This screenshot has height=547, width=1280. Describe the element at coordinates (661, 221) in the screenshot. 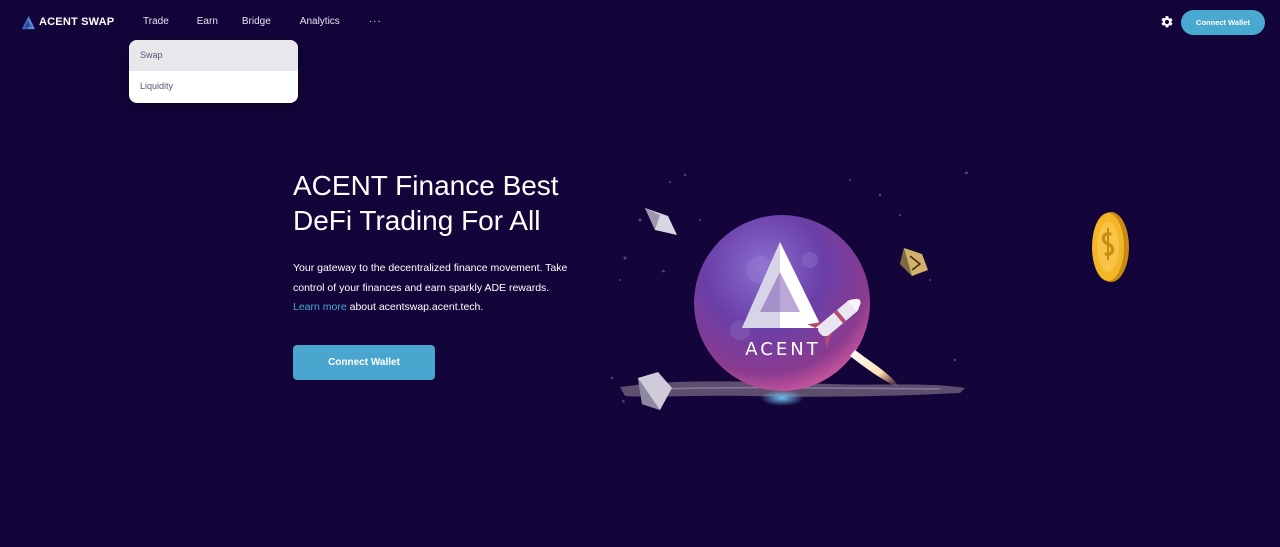

I see `crystal-gem-icon` at that location.